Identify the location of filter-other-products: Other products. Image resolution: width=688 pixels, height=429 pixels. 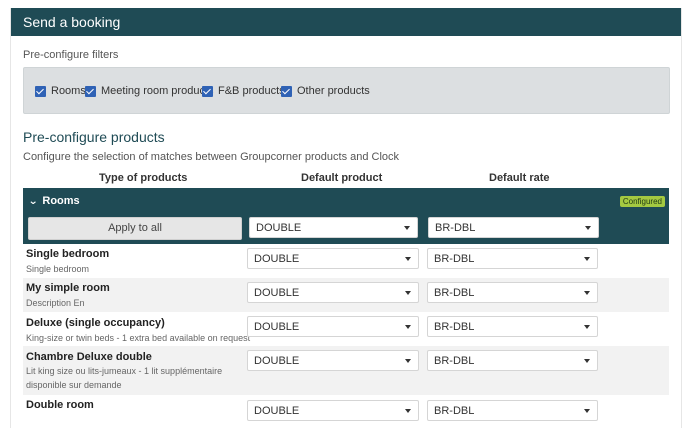
(325, 91).